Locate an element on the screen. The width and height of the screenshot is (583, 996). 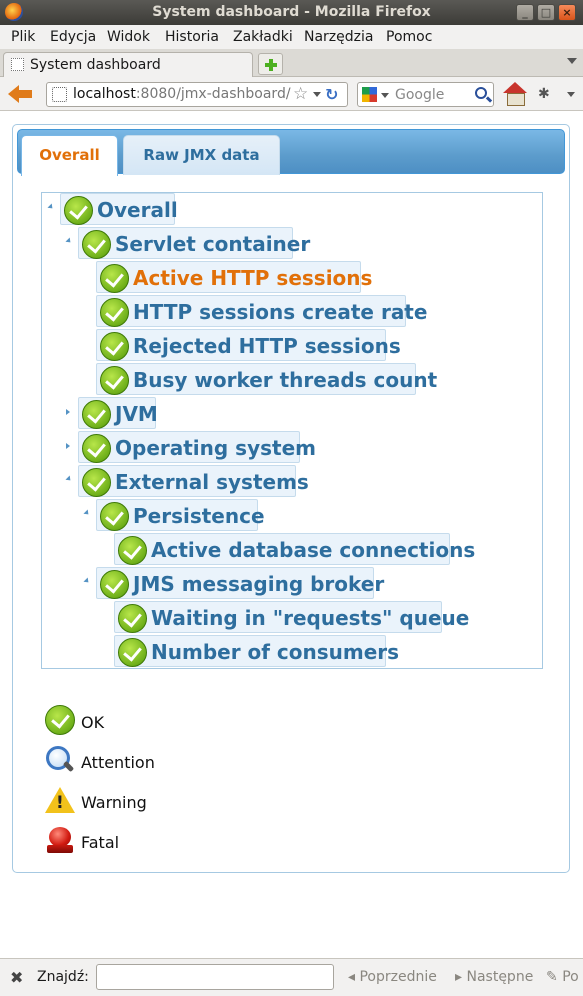
find-previous-button: ◂ Poprzednie is located at coordinates (392, 977).